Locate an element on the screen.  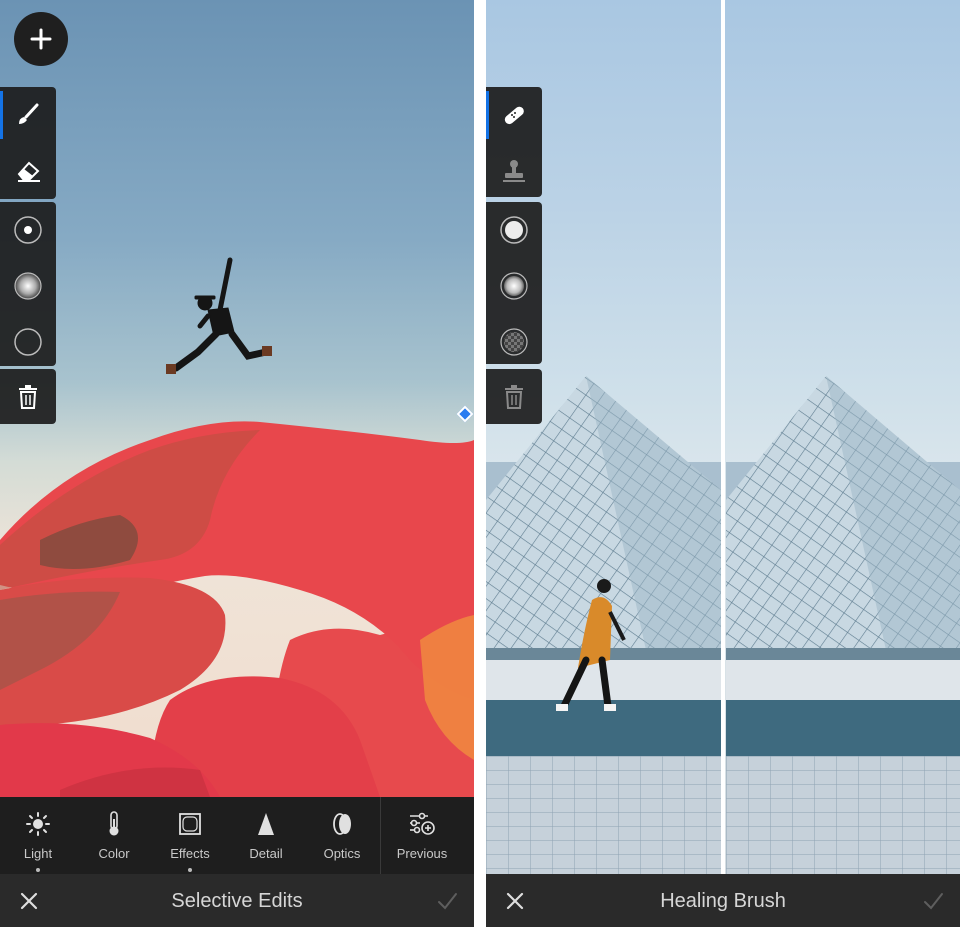
size-empty-icon is located at coordinates (28, 342).